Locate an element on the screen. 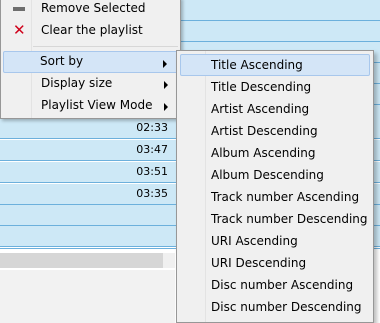 This screenshot has width=380, height=323. menu-item-clear-playlist: ✕ Clear the playlist is located at coordinates (90, 31).